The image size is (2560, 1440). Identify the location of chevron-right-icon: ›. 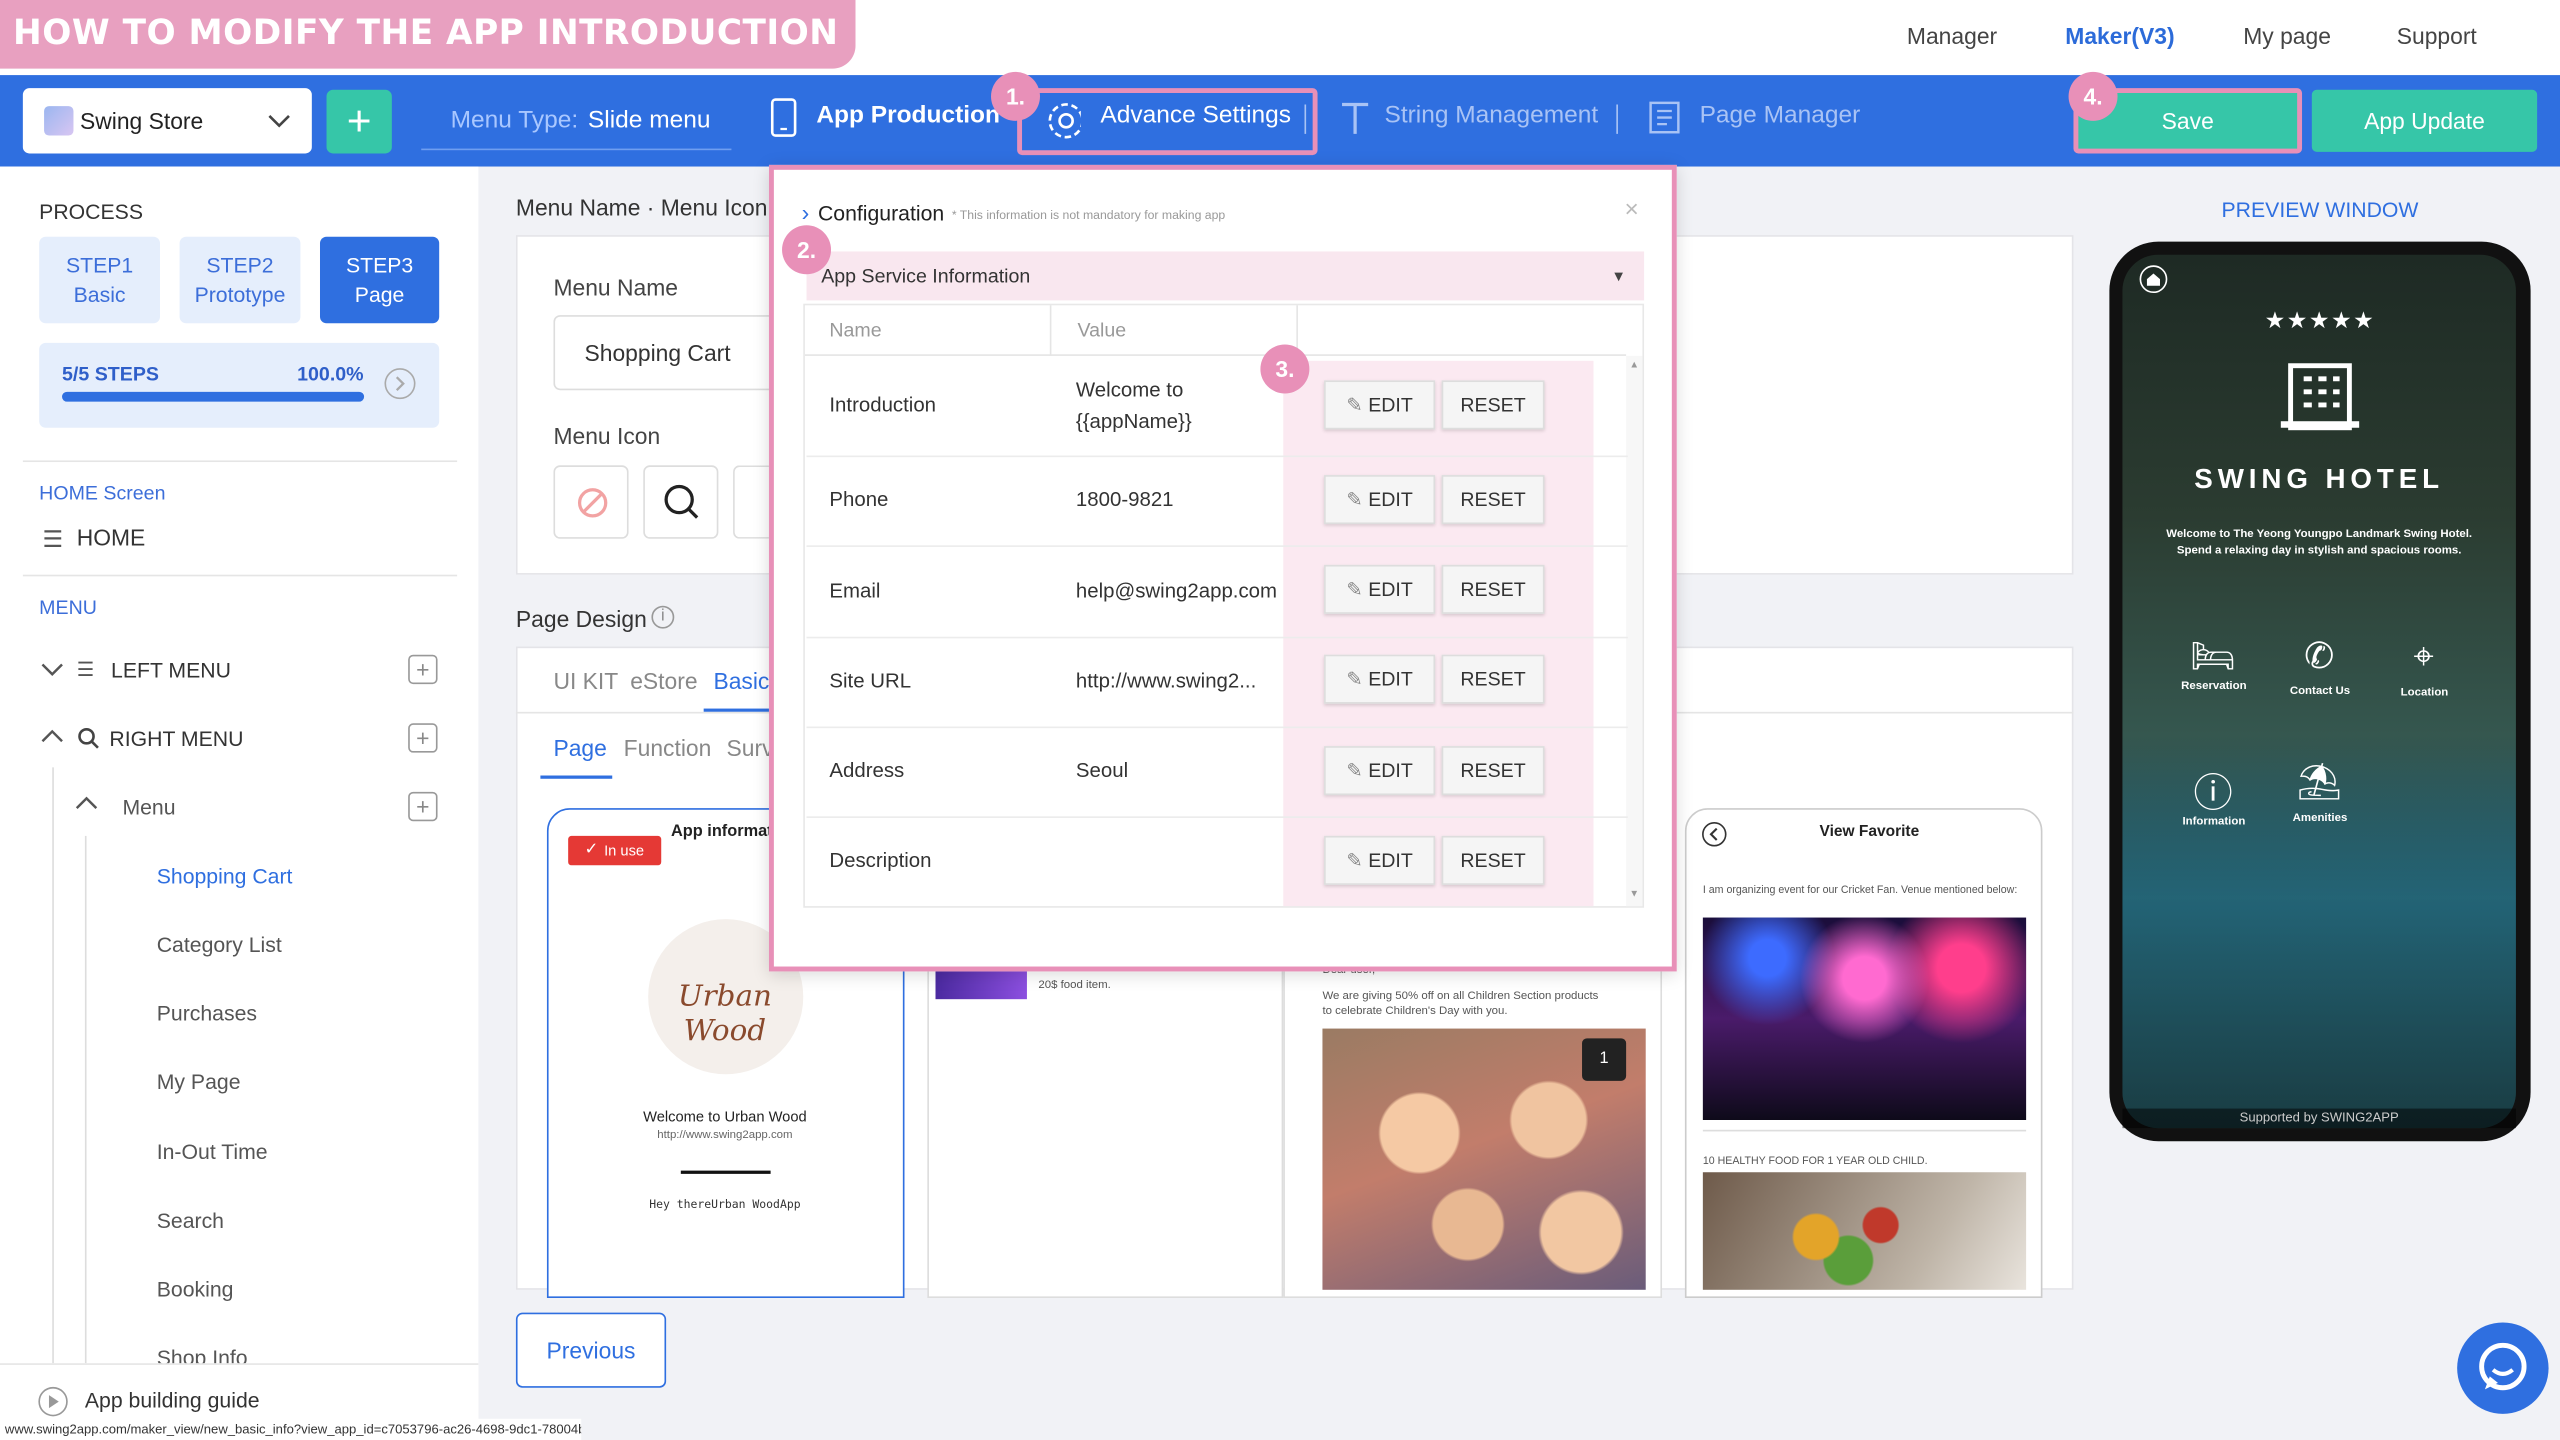
(805, 212).